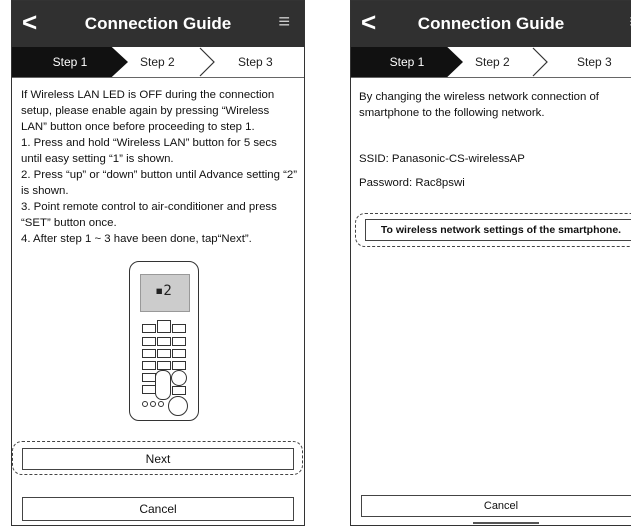  Describe the element at coordinates (284, 22) in the screenshot. I see `menu-icon: ≡` at that location.